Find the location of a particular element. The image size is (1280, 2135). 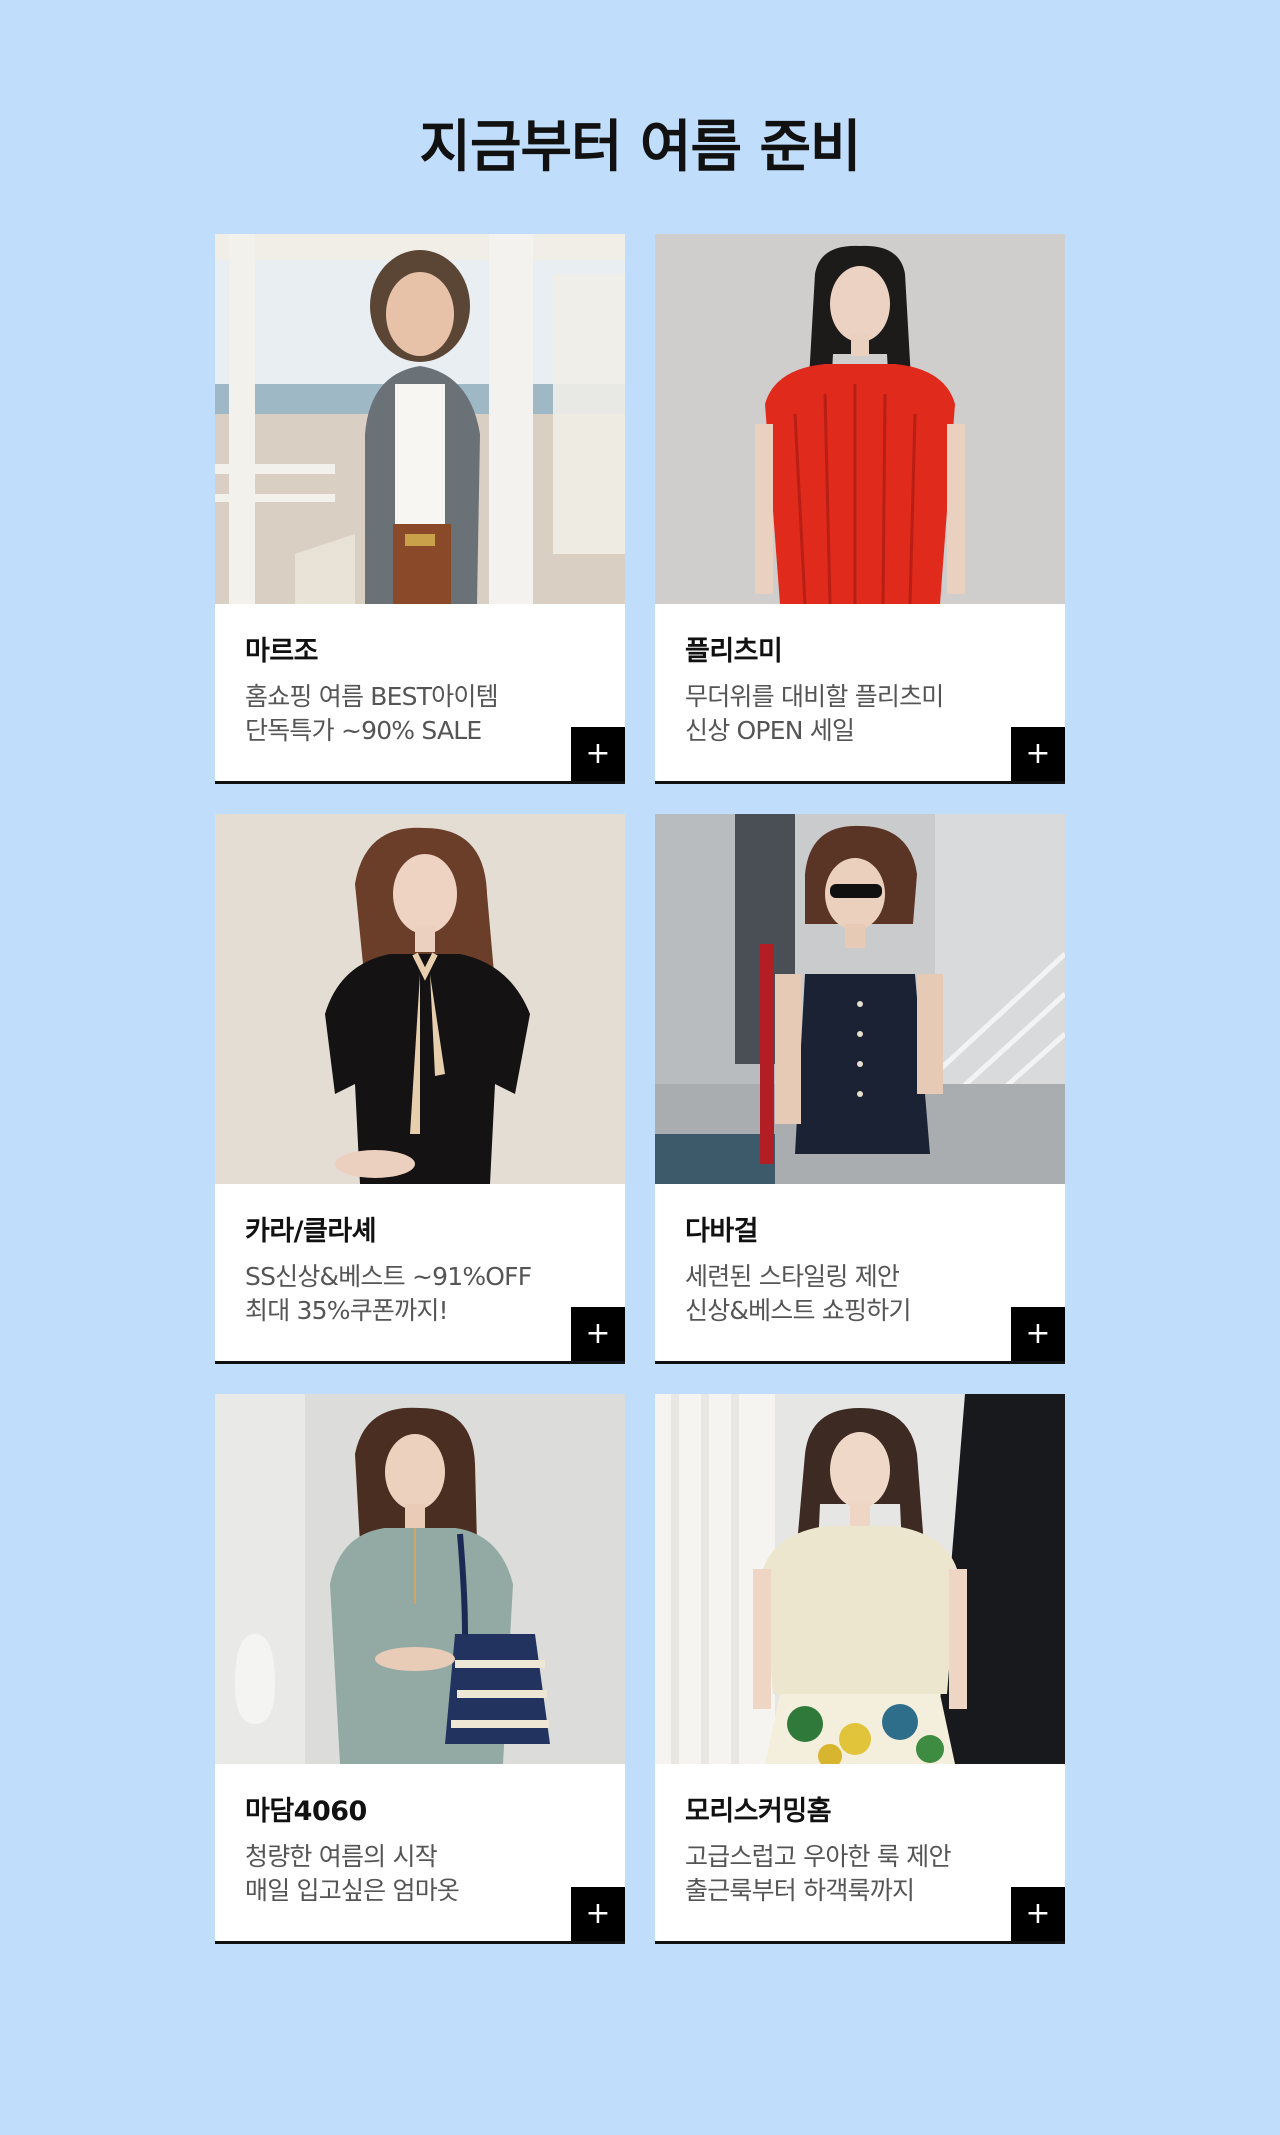

brand-name: 플리츠미 is located at coordinates (734, 651).